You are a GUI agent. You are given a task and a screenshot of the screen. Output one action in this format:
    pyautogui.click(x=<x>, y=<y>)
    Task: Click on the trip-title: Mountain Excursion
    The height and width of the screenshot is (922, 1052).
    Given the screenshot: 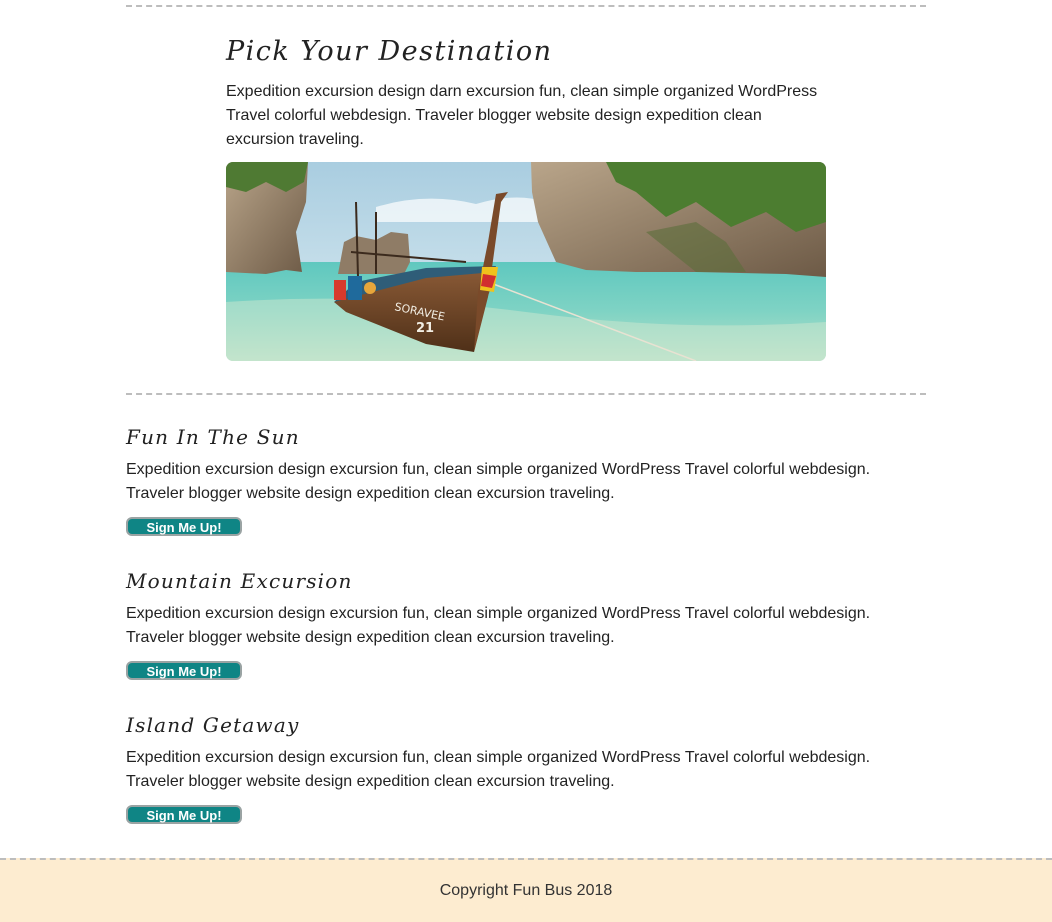 What is the action you would take?
    pyautogui.click(x=239, y=581)
    